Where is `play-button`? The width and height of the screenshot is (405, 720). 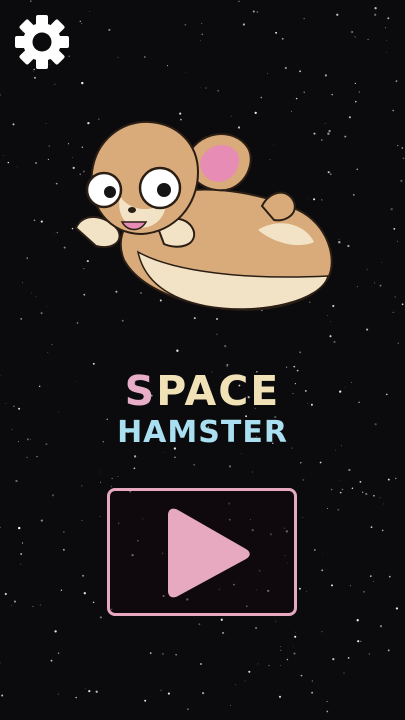 play-button is located at coordinates (202, 552).